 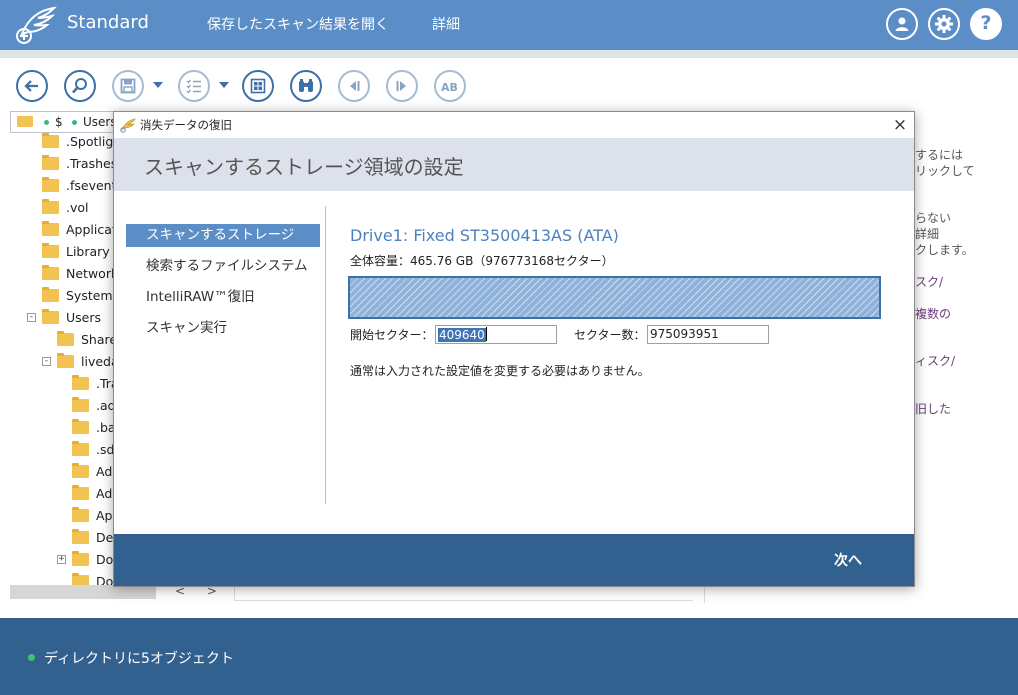 What do you see at coordinates (482, 261) in the screenshot?
I see `drive-capacity: 全体容量：465.76 GB（976773168セクター）` at bounding box center [482, 261].